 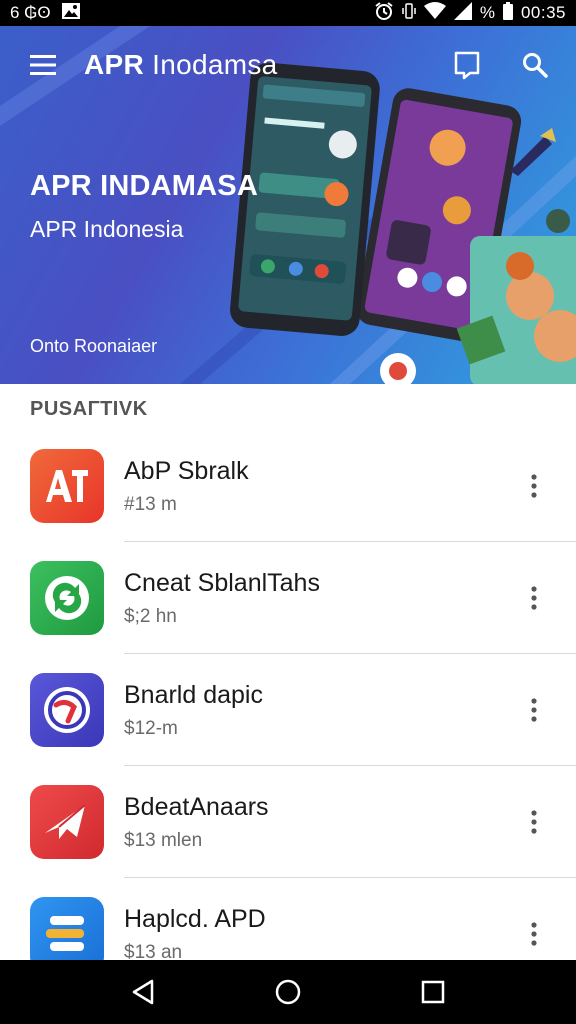 I want to click on bookmark-icon, so click(x=467, y=65).